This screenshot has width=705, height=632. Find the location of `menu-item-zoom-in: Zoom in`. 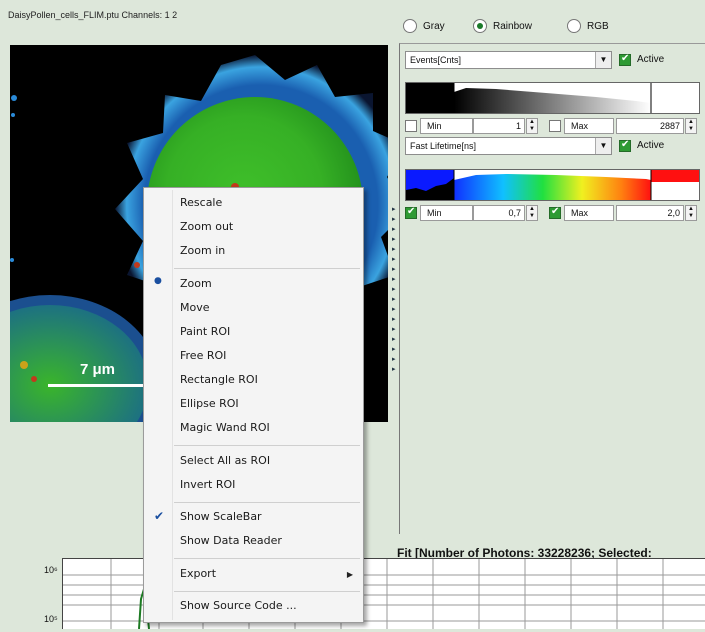

menu-item-zoom-in: Zoom in is located at coordinates (202, 250).